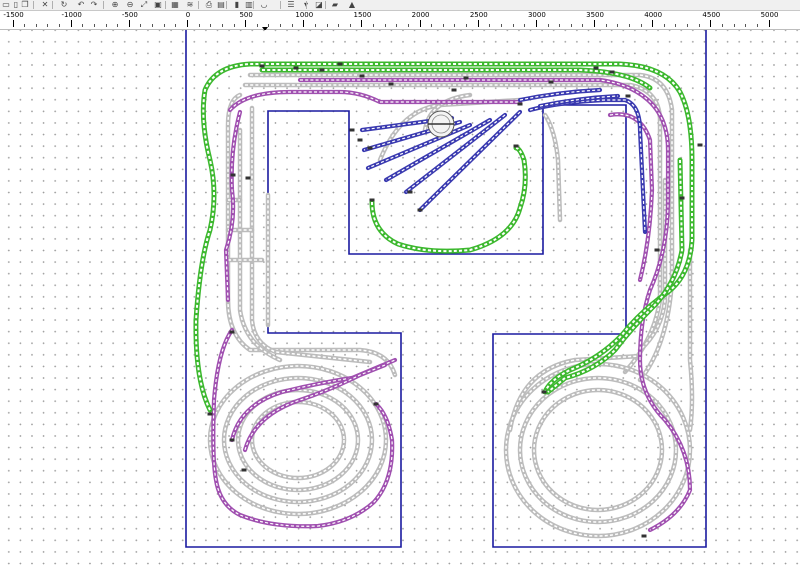 Image resolution: width=800 pixels, height=566 pixels. I want to click on delete-icon: ✕, so click(45, 4).